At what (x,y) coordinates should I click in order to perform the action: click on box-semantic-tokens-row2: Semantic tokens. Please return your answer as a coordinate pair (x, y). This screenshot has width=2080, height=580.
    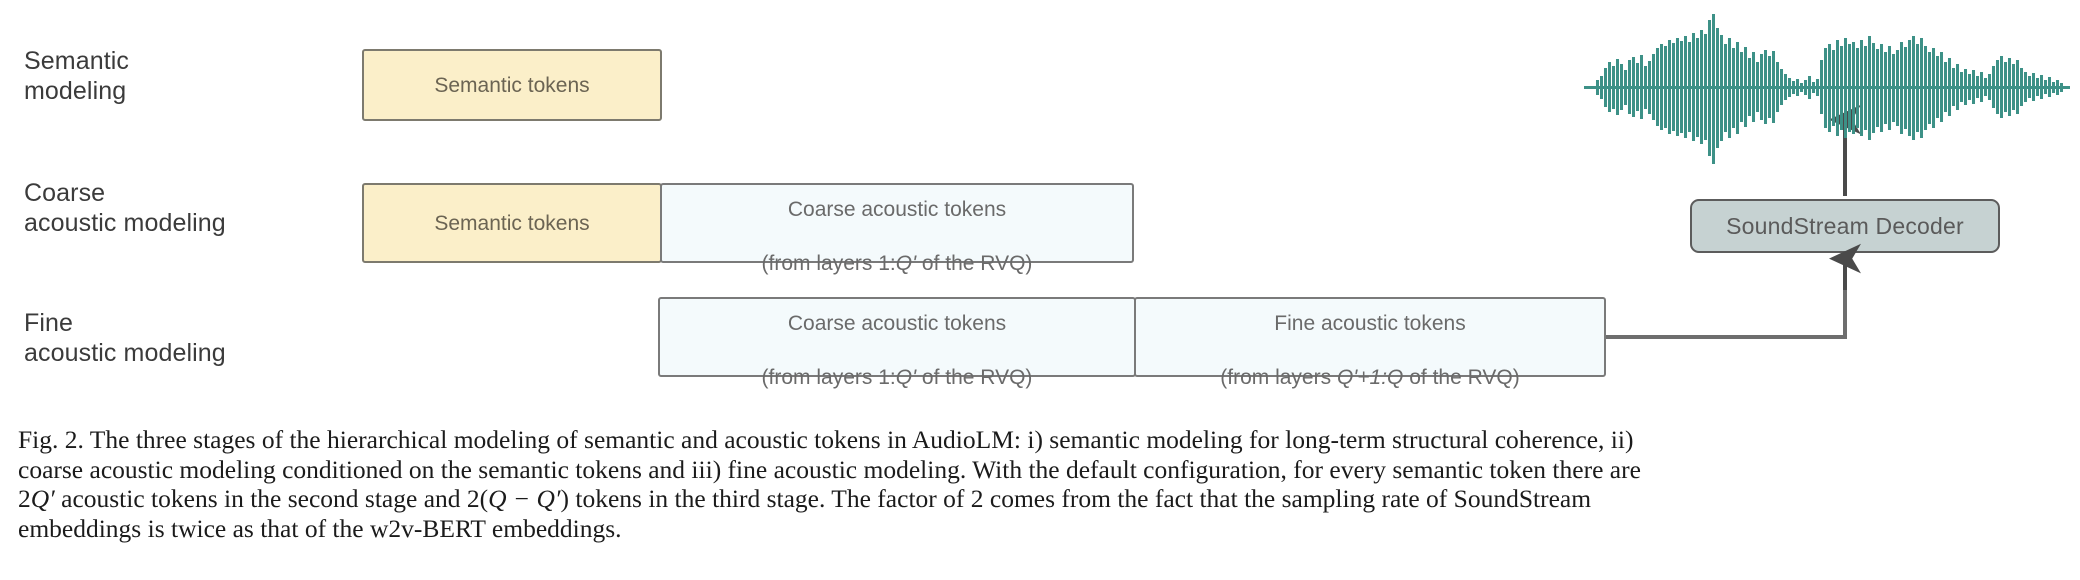
    Looking at the image, I should click on (512, 223).